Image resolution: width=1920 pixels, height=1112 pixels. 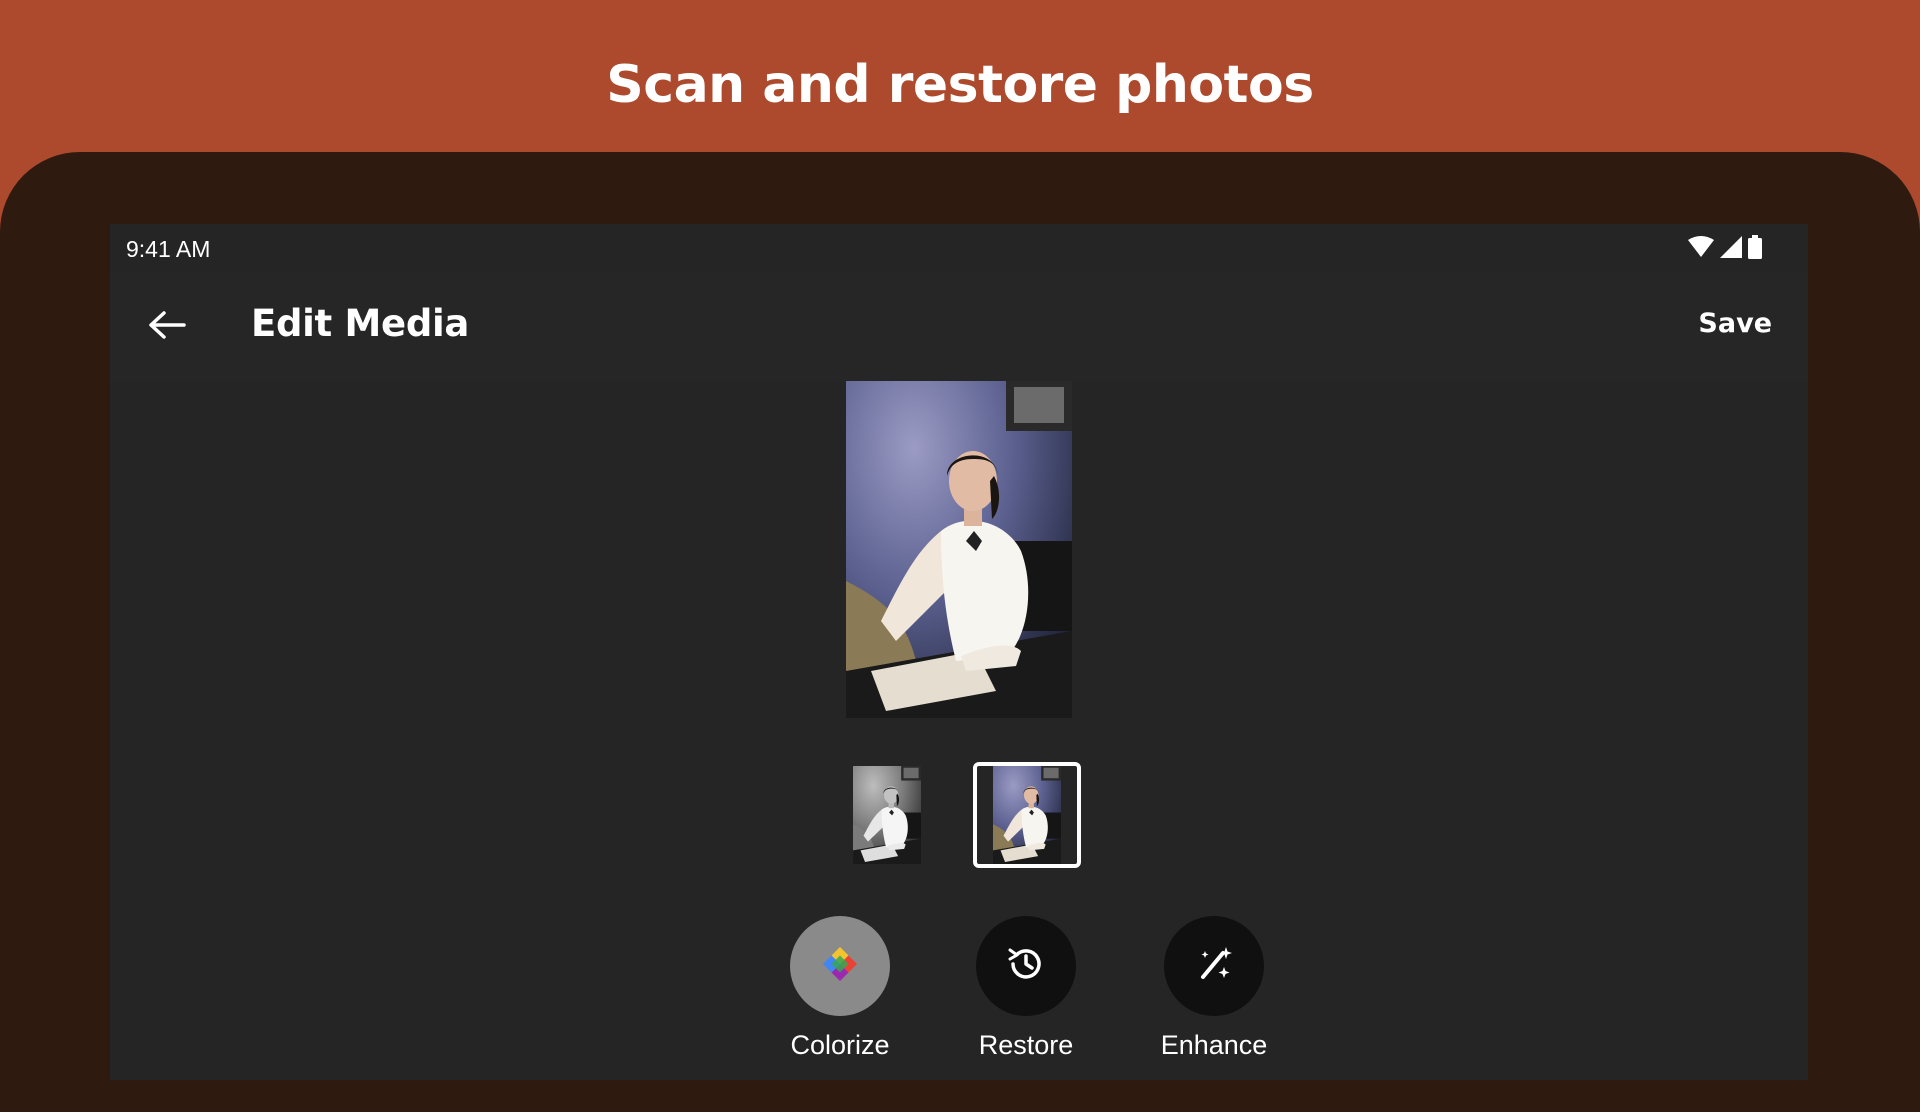 What do you see at coordinates (1735, 323) in the screenshot?
I see `save-button: Save` at bounding box center [1735, 323].